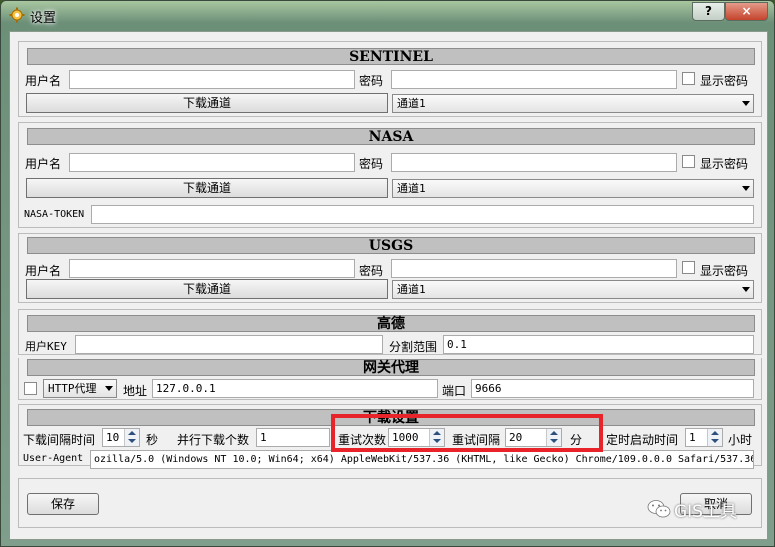 Image resolution: width=775 pixels, height=547 pixels. I want to click on window-title: 设置, so click(43, 18).